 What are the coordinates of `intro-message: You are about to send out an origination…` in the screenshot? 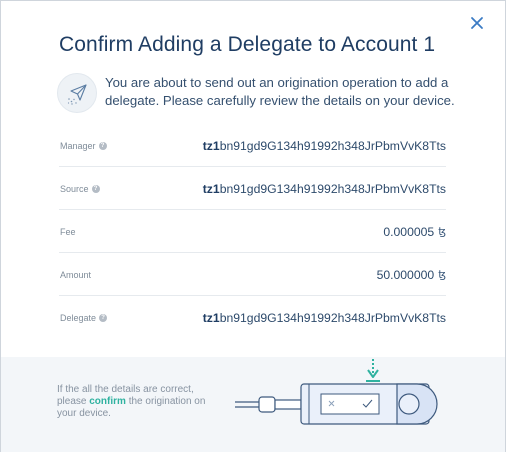 It's located at (280, 91).